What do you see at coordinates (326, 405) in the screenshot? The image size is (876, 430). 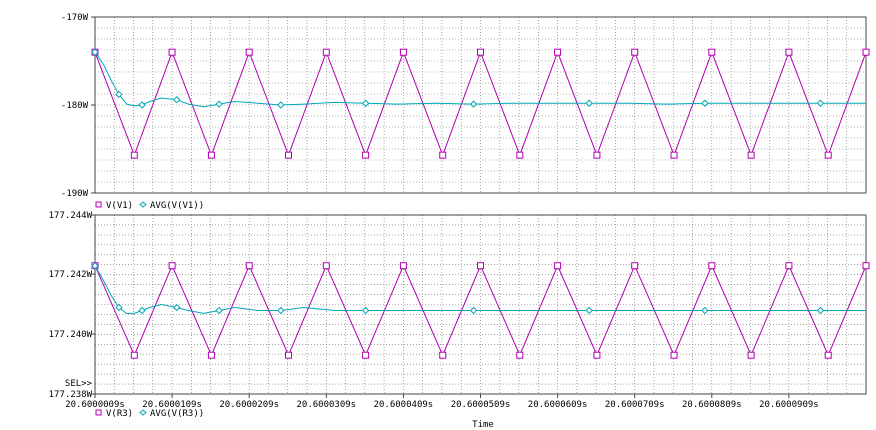 I see `x-tick-label: 20.6000309s` at bounding box center [326, 405].